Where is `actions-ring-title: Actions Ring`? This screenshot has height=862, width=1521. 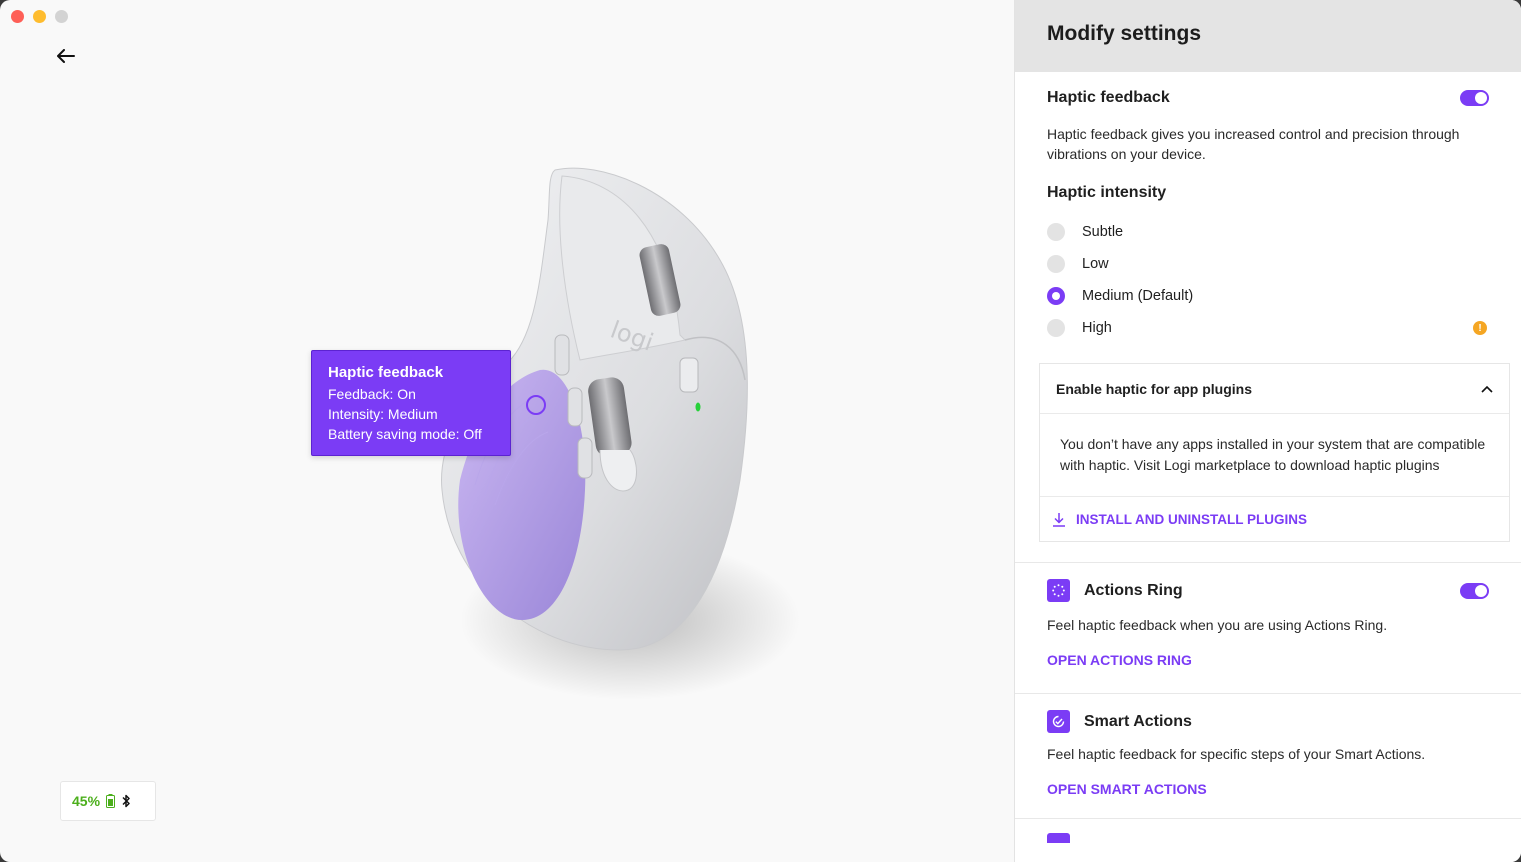
actions-ring-title: Actions Ring is located at coordinates (1133, 590).